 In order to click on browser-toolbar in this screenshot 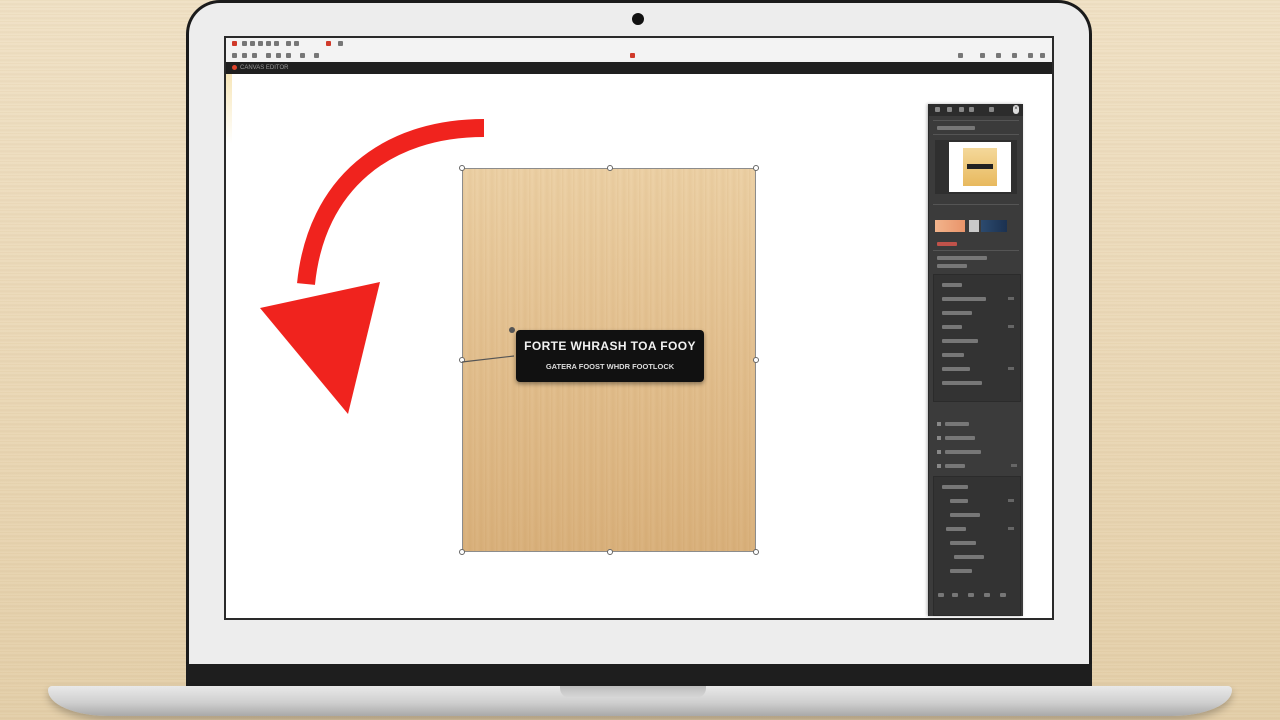, I will do `click(639, 50)`.